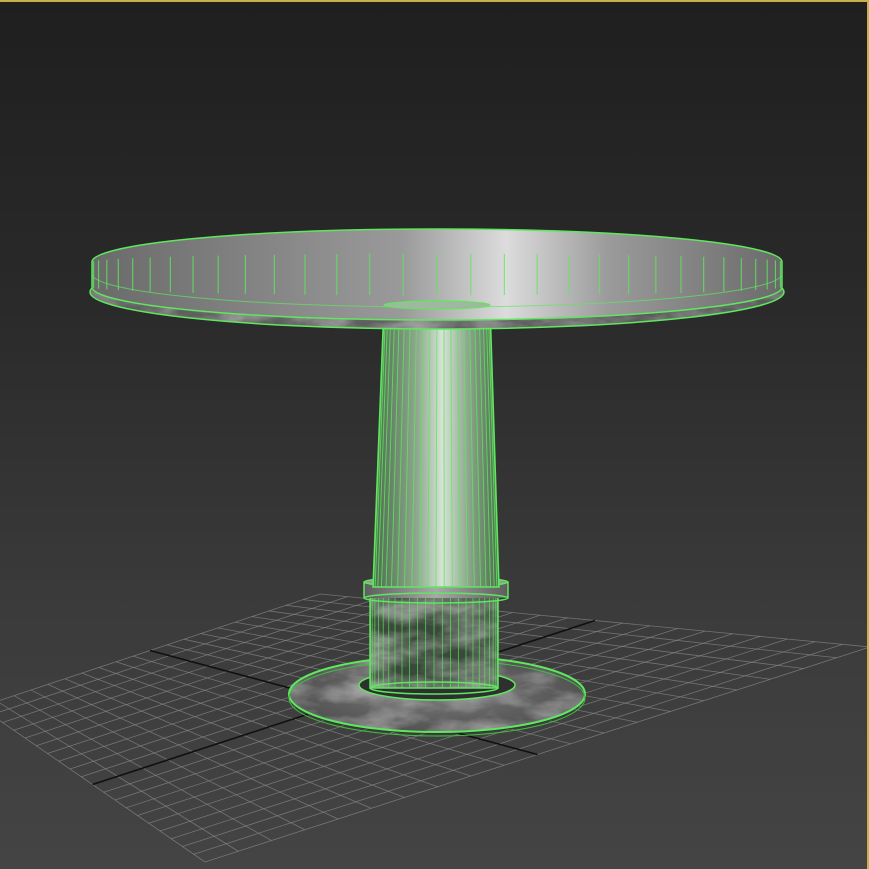 Image resolution: width=869 pixels, height=869 pixels. I want to click on pedestal-column, so click(436, 446).